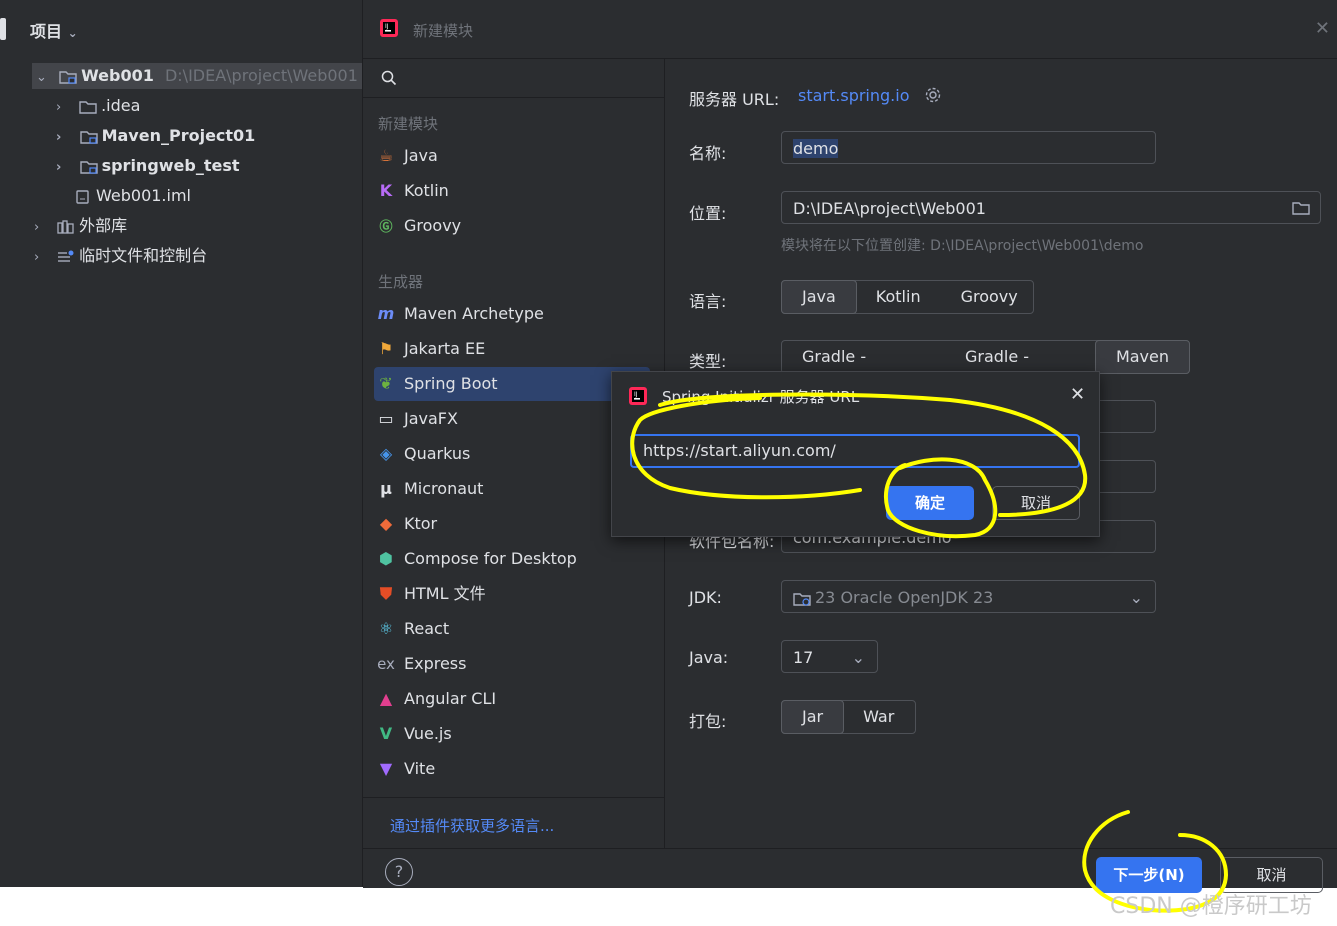 This screenshot has width=1337, height=926. What do you see at coordinates (859, 454) in the screenshot?
I see `url-circle-annotation` at bounding box center [859, 454].